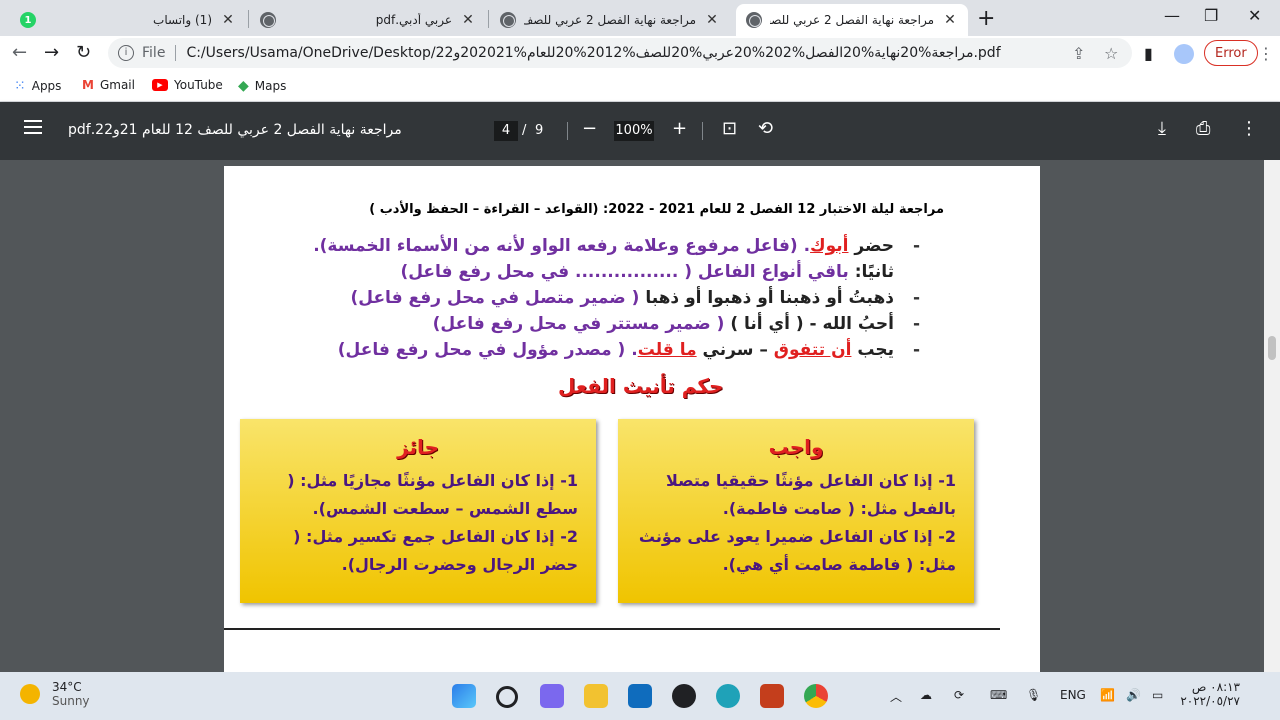 This screenshot has height=720, width=1280. Describe the element at coordinates (1107, 695) in the screenshot. I see `wifi-icon: 📶` at that location.